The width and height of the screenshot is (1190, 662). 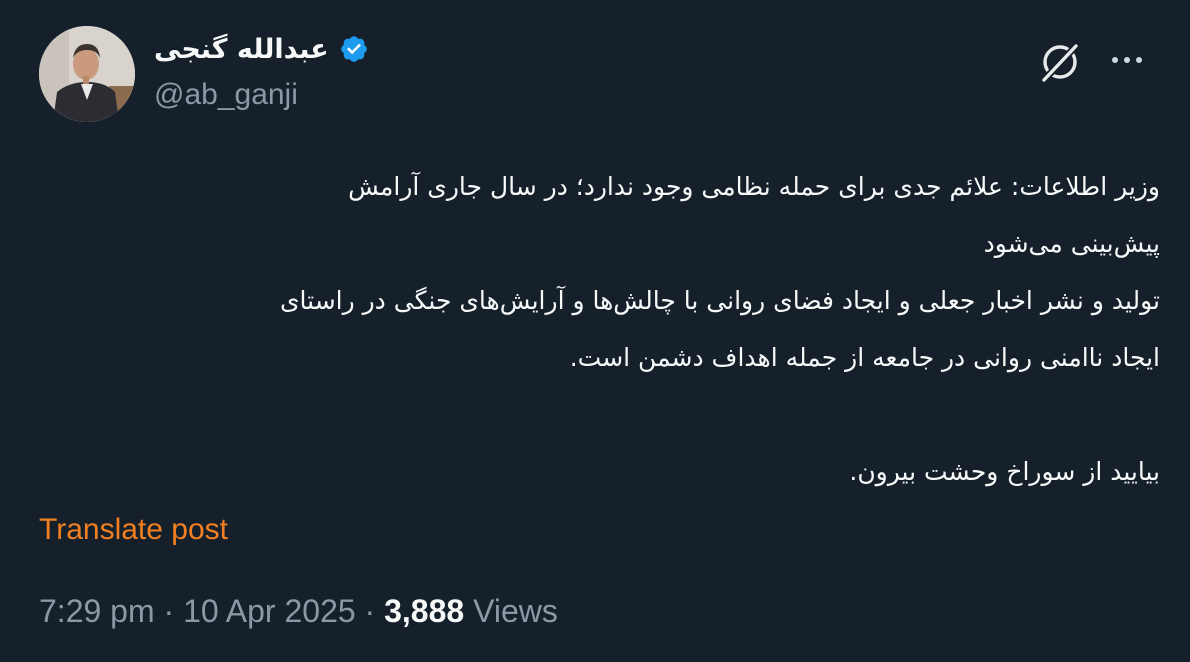 I want to click on post-date: 10 Apr 2025, so click(x=269, y=611).